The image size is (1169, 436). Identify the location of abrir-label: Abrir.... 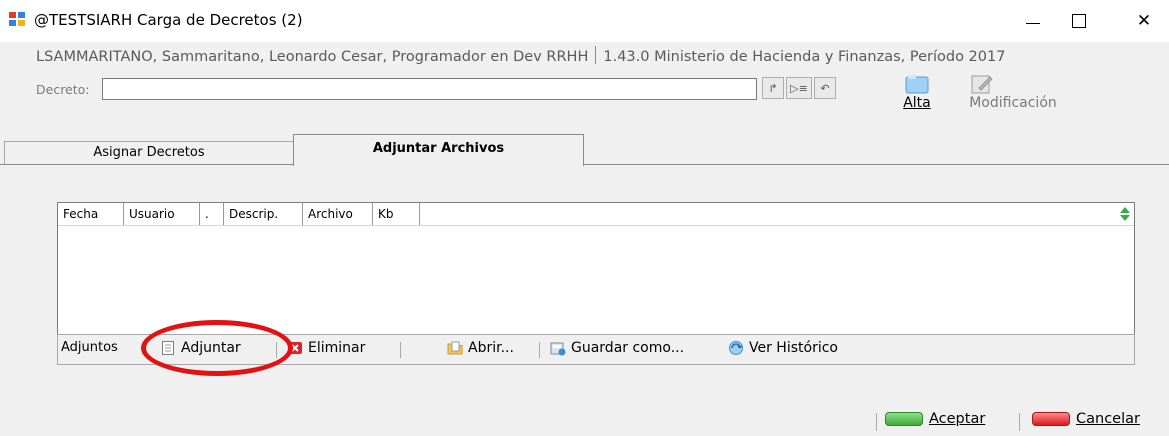
(491, 348).